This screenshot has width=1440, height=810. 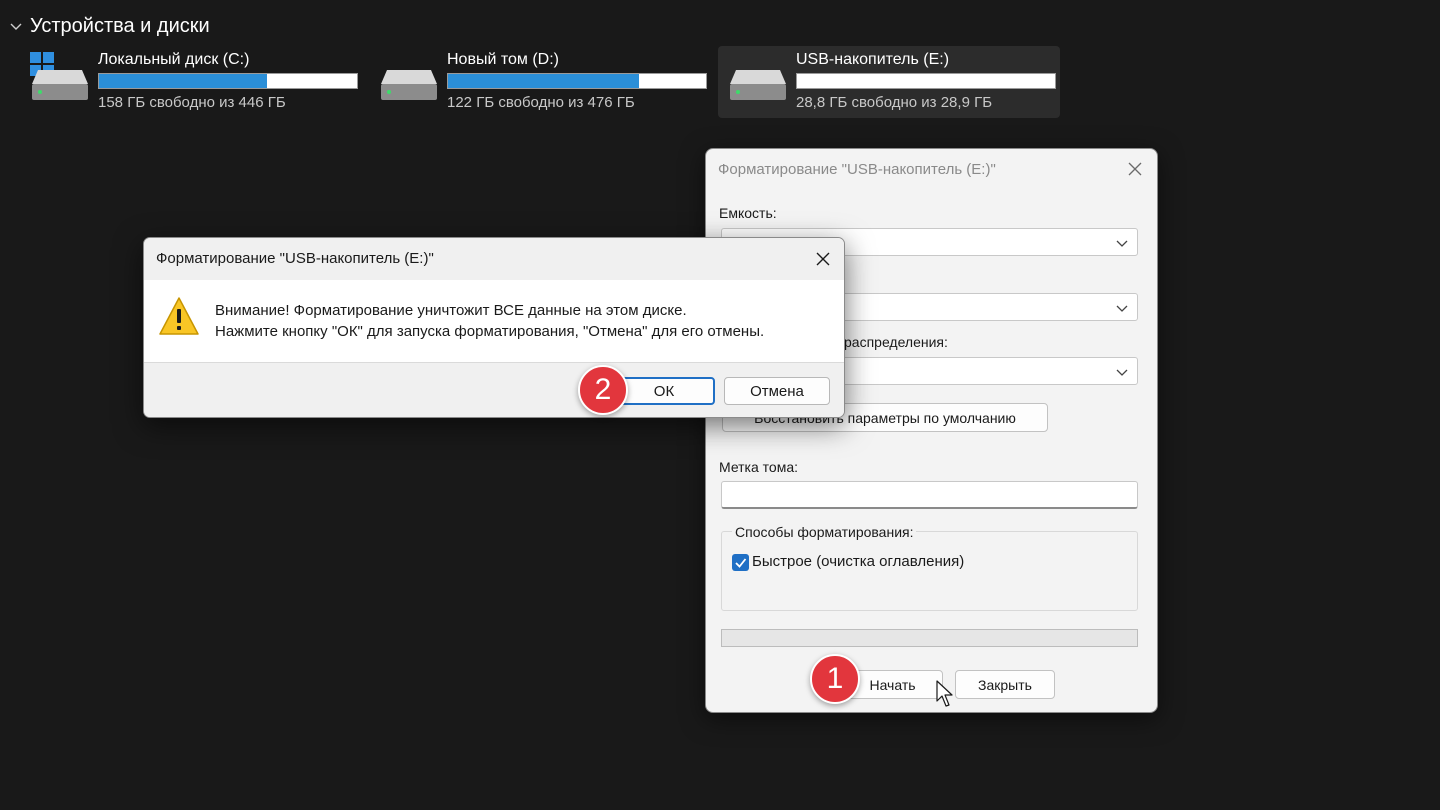 I want to click on checkmark-icon, so click(x=741, y=563).